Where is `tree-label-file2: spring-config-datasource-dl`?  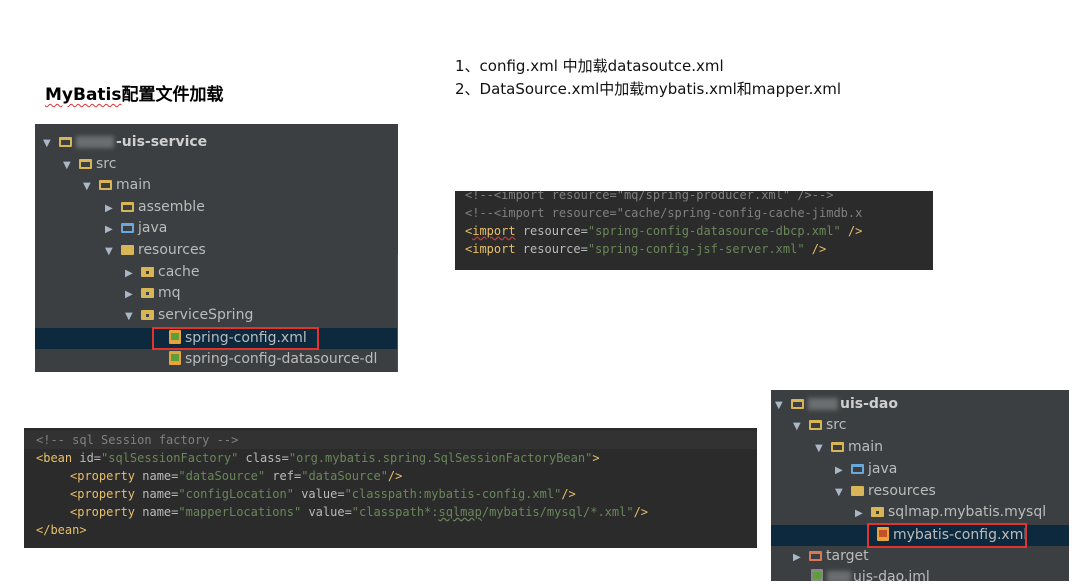 tree-label-file2: spring-config-datasource-dl is located at coordinates (281, 359).